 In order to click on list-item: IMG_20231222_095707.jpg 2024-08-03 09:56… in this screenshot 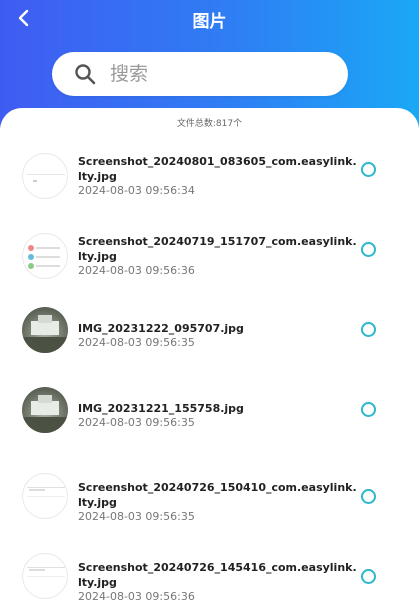, I will do `click(209, 342)`.